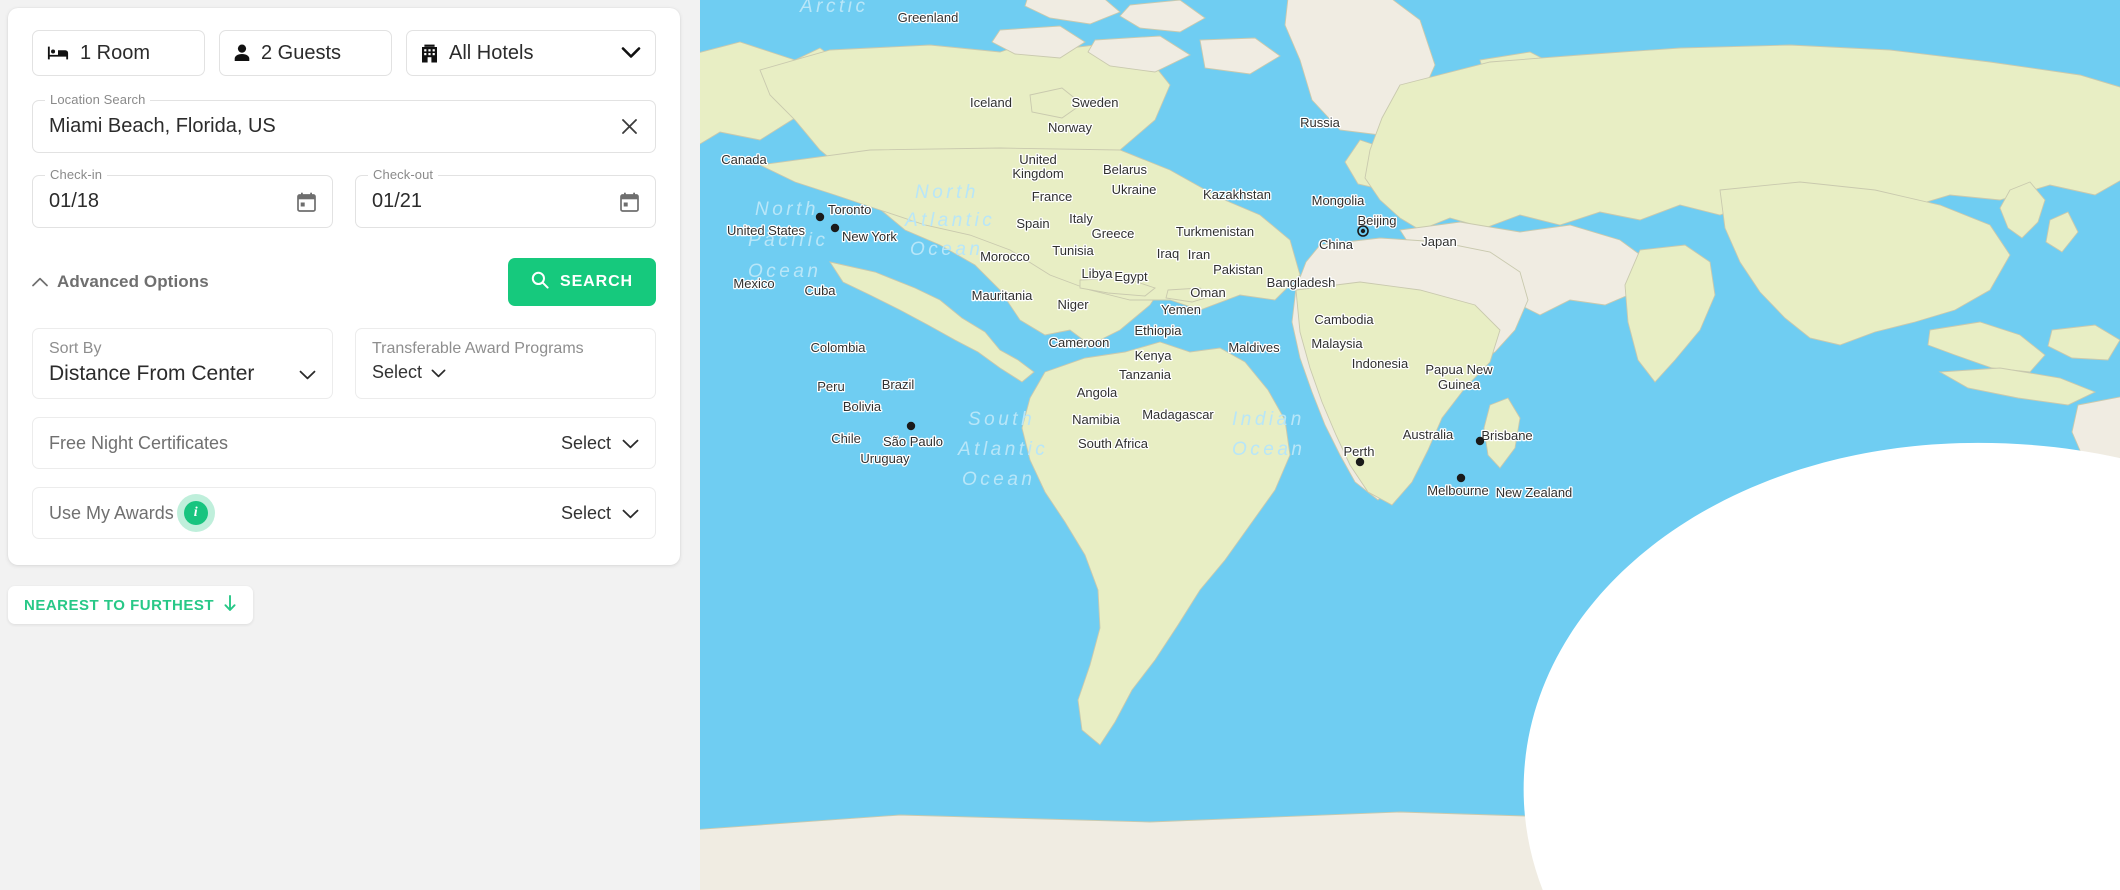 The image size is (2120, 890). Describe the element at coordinates (1363, 231) in the screenshot. I see `capital-dot` at that location.